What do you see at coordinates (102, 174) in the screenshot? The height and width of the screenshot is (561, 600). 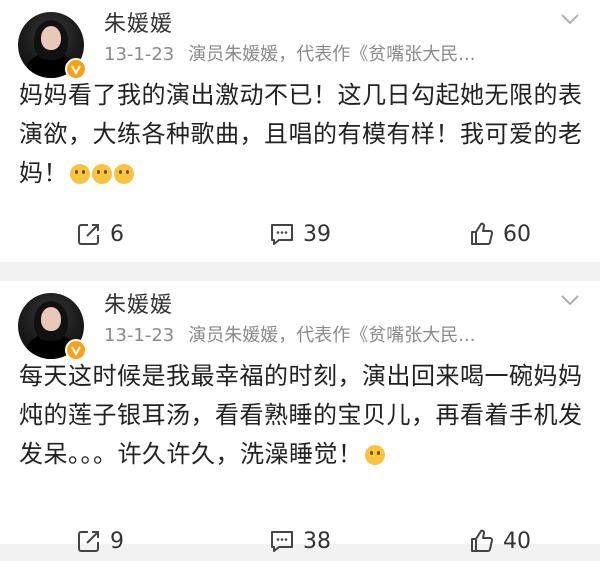 I see `smile-face-emoji` at bounding box center [102, 174].